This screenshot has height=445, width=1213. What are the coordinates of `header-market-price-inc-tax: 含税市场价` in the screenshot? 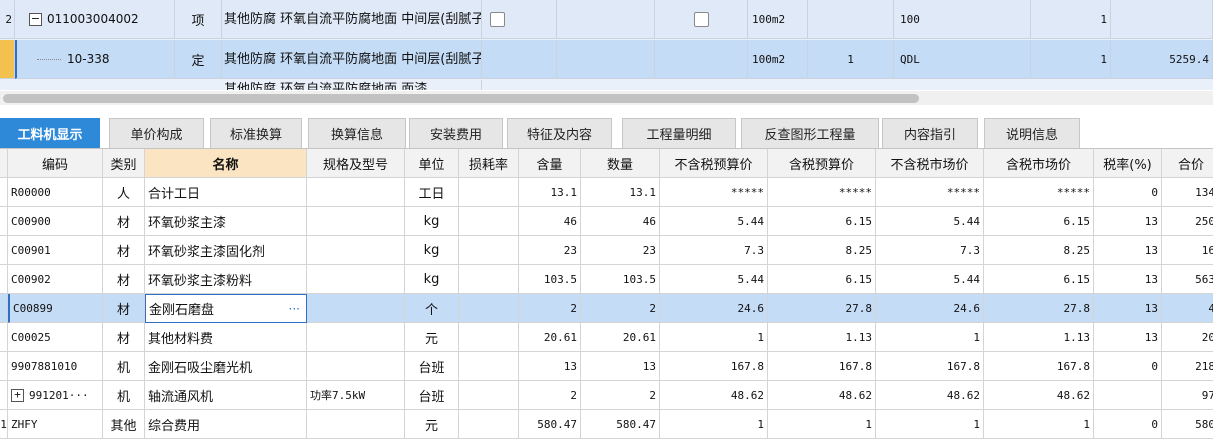 It's located at (1039, 163).